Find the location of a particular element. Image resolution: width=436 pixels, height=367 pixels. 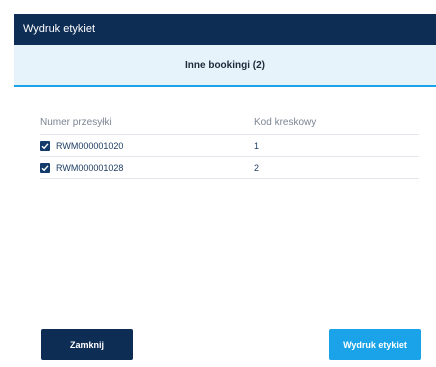

close-button: Zamknij is located at coordinates (87, 344).